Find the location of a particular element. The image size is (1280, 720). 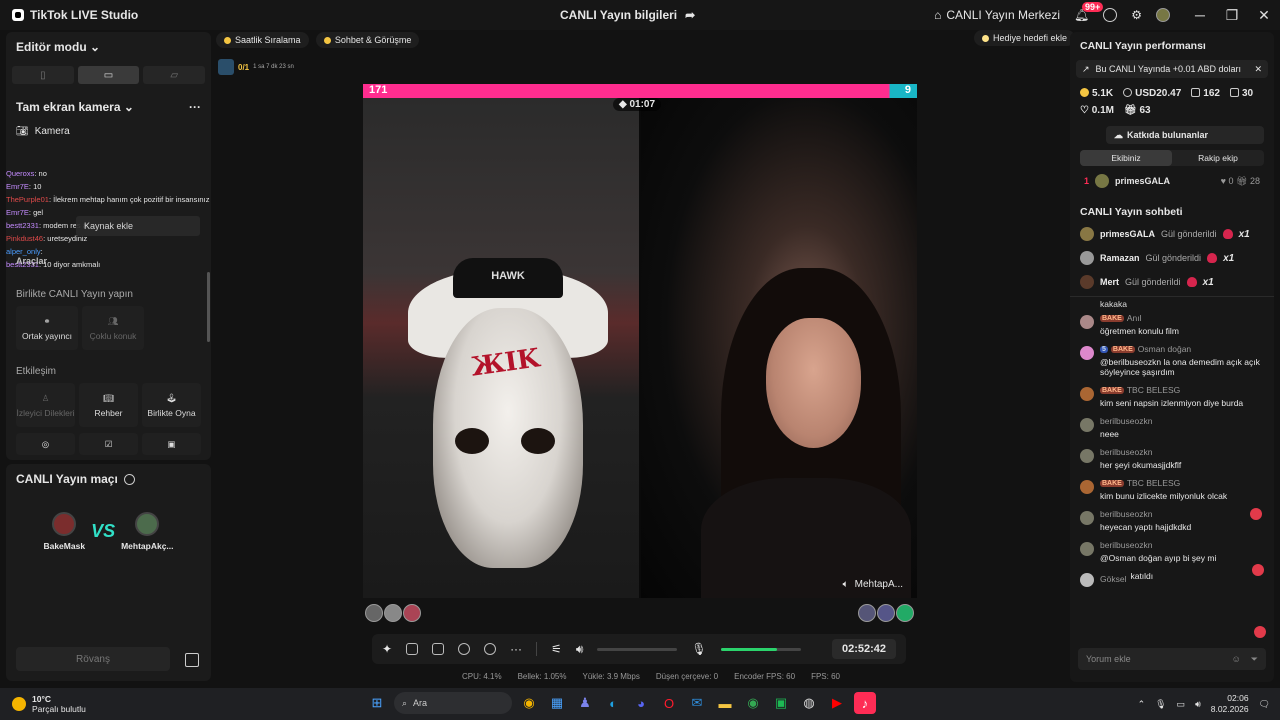

discord-icon: ◕ is located at coordinates (641, 703).